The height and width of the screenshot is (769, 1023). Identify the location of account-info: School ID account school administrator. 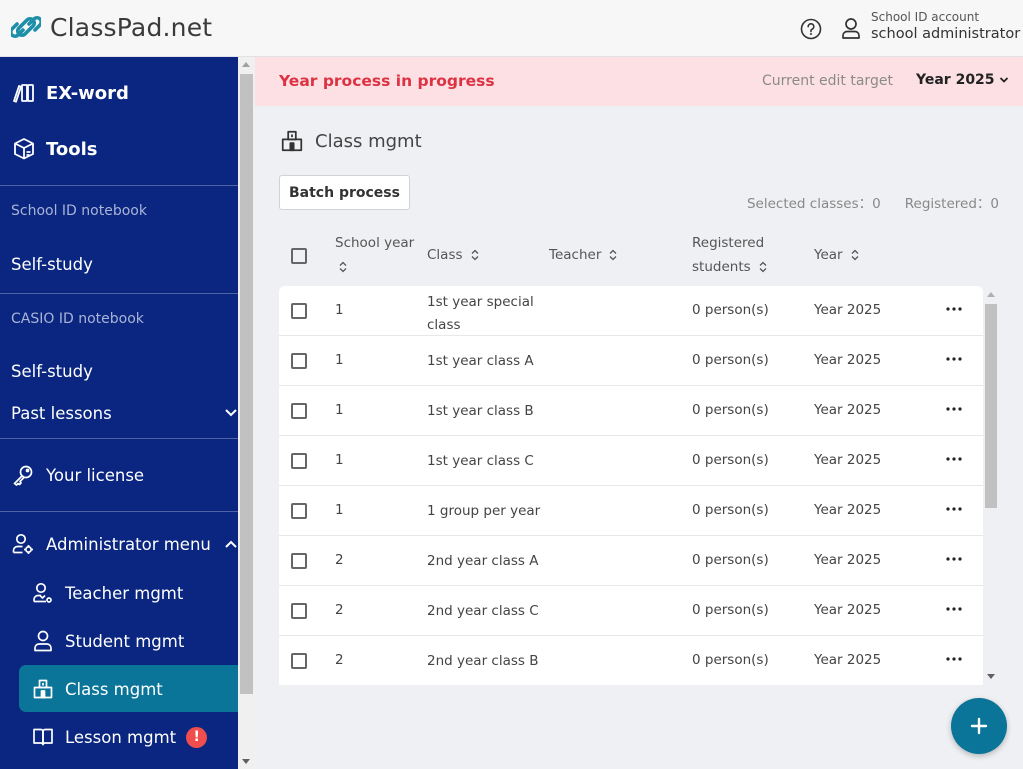
(945, 26).